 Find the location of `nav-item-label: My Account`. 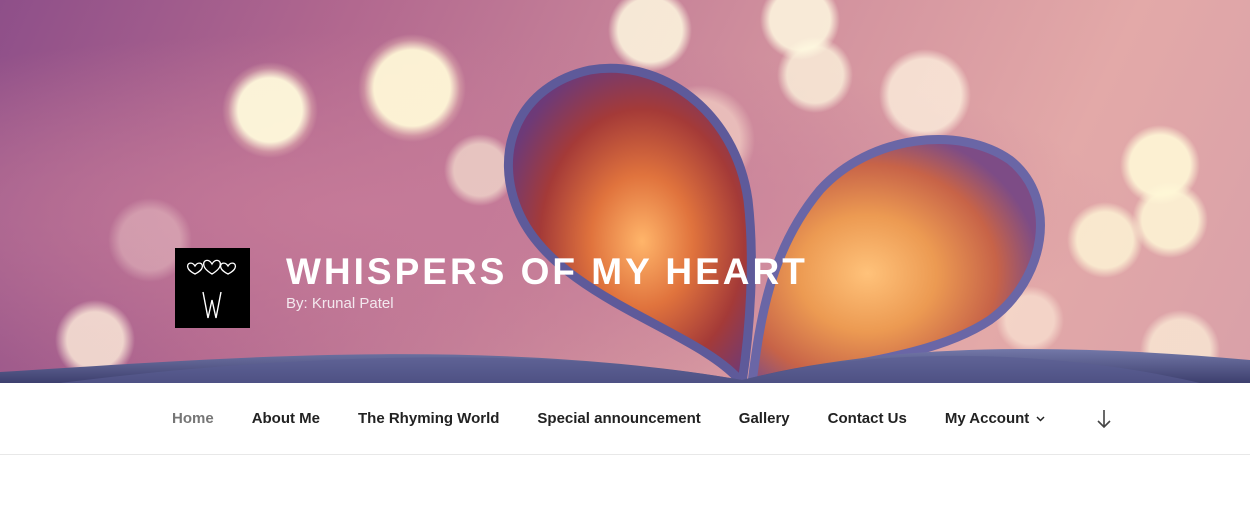

nav-item-label: My Account is located at coordinates (987, 418).